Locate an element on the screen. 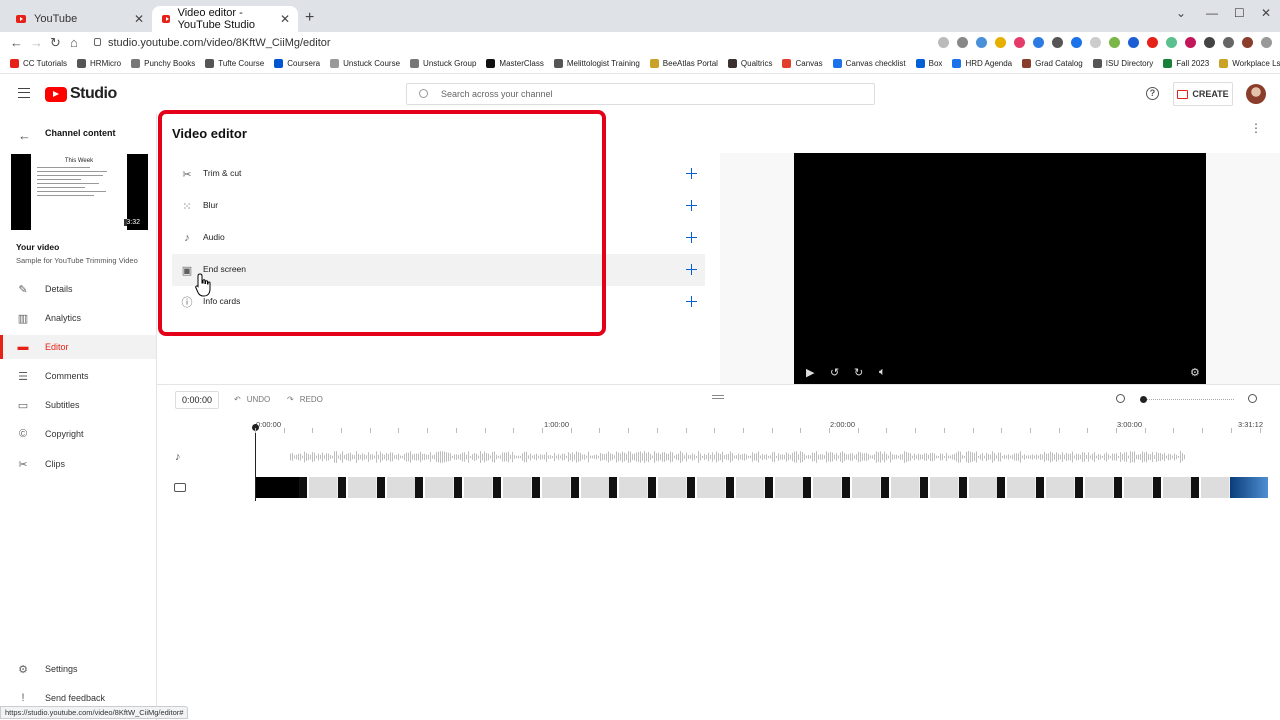  bookmark-item: Tufte Course is located at coordinates (234, 63).